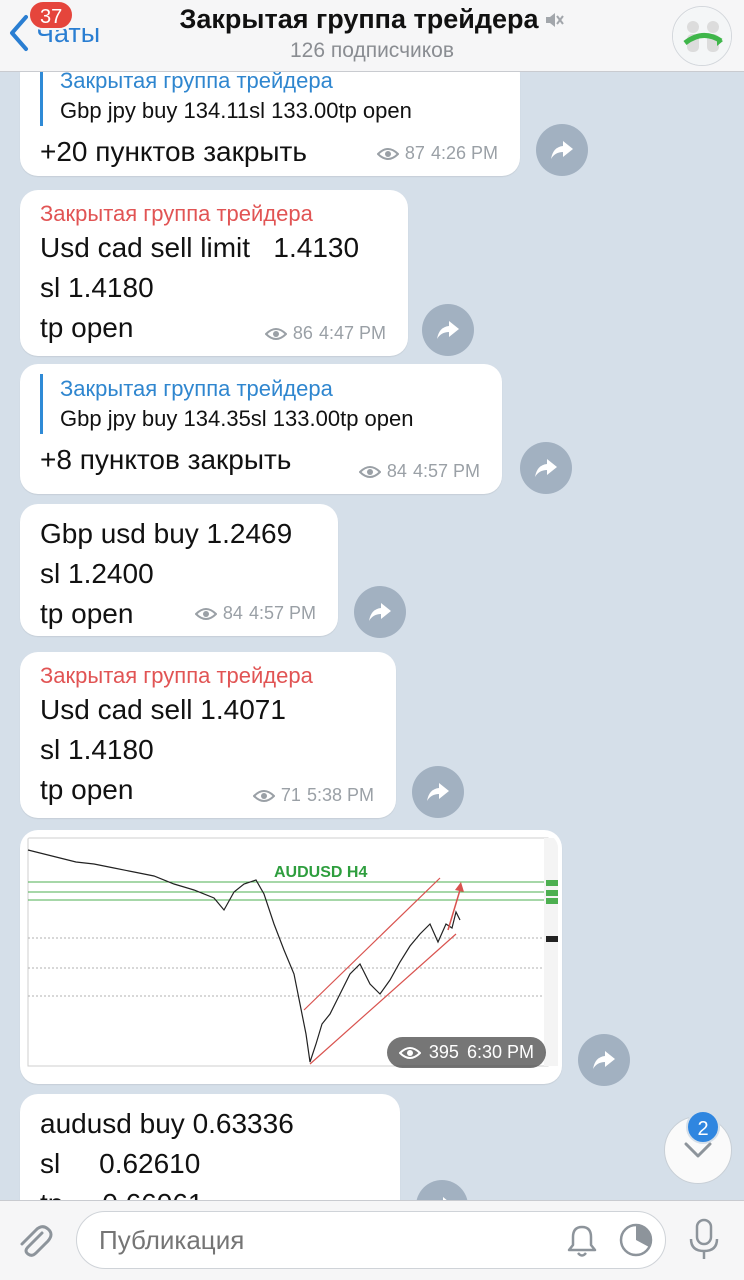  Describe the element at coordinates (163, 709) in the screenshot. I see `message-text: Usd cad sell 1.4071` at that location.